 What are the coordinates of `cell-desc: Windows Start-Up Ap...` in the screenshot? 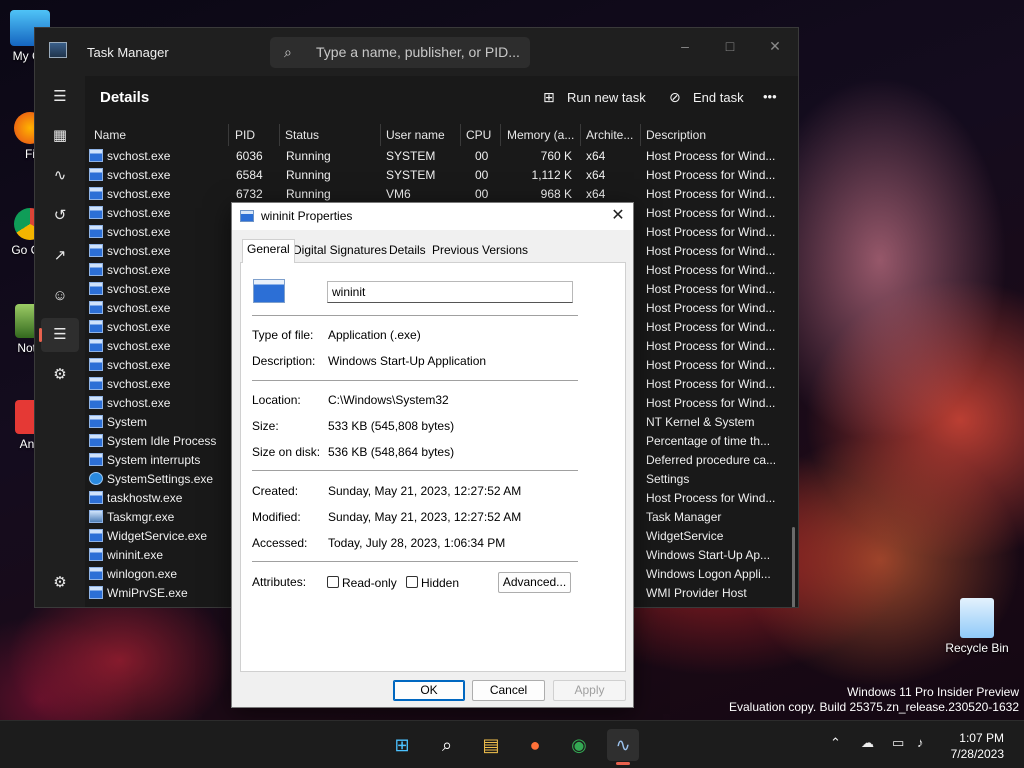 It's located at (708, 555).